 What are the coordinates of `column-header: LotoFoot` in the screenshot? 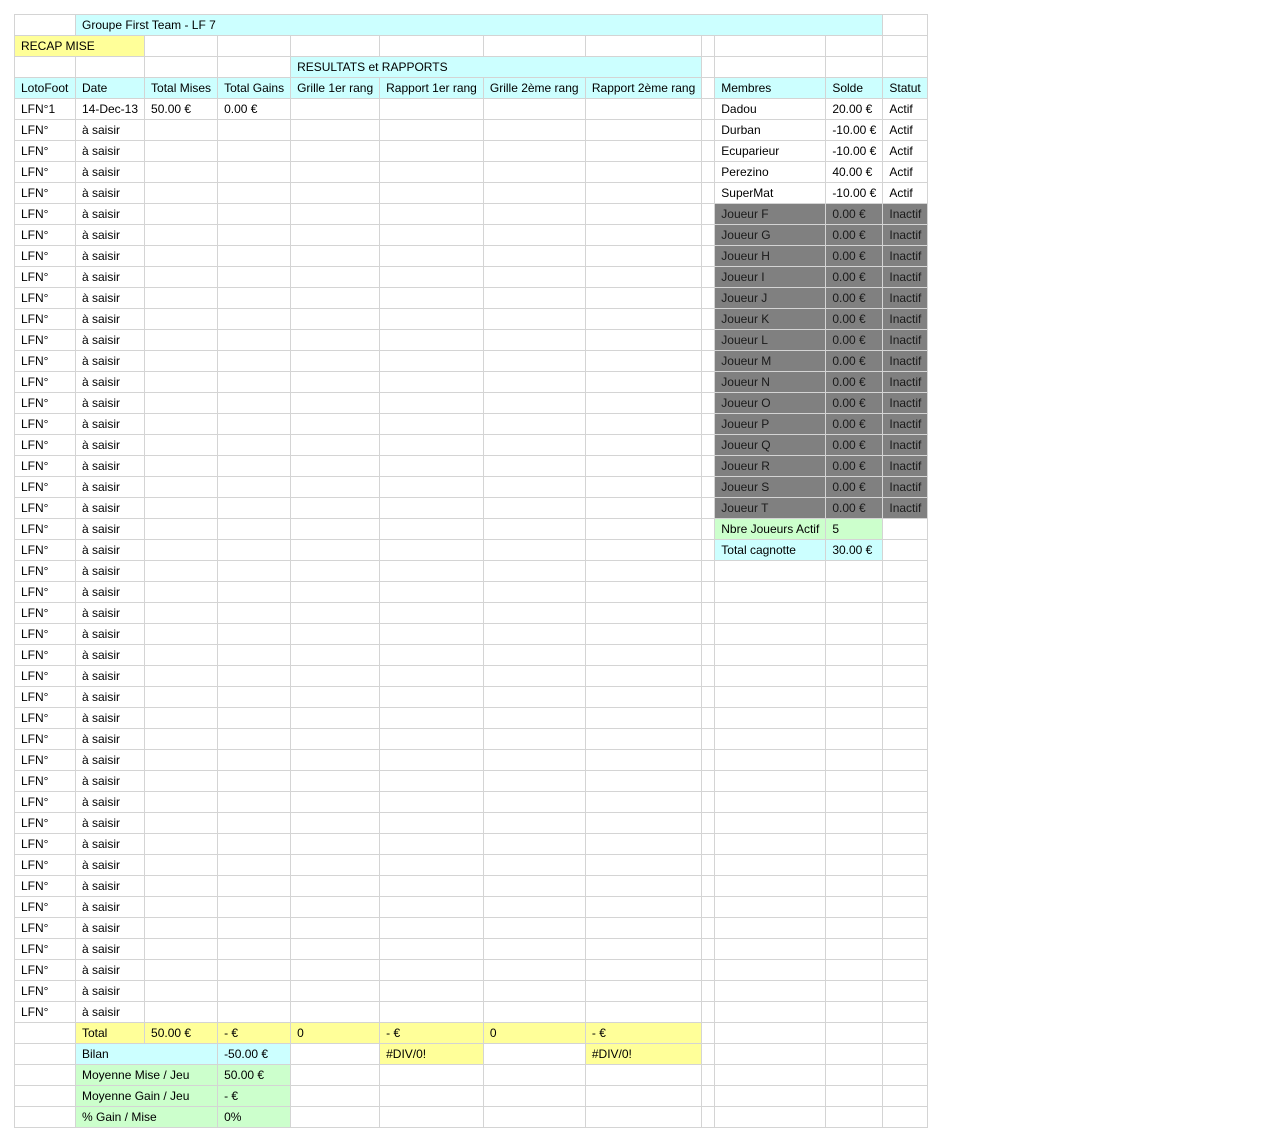 It's located at (45, 88).